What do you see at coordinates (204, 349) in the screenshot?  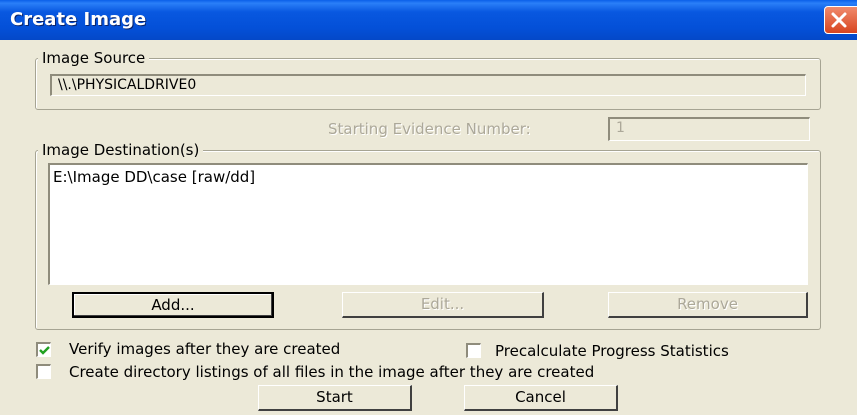 I see `verify-label: Verify images after they are created` at bounding box center [204, 349].